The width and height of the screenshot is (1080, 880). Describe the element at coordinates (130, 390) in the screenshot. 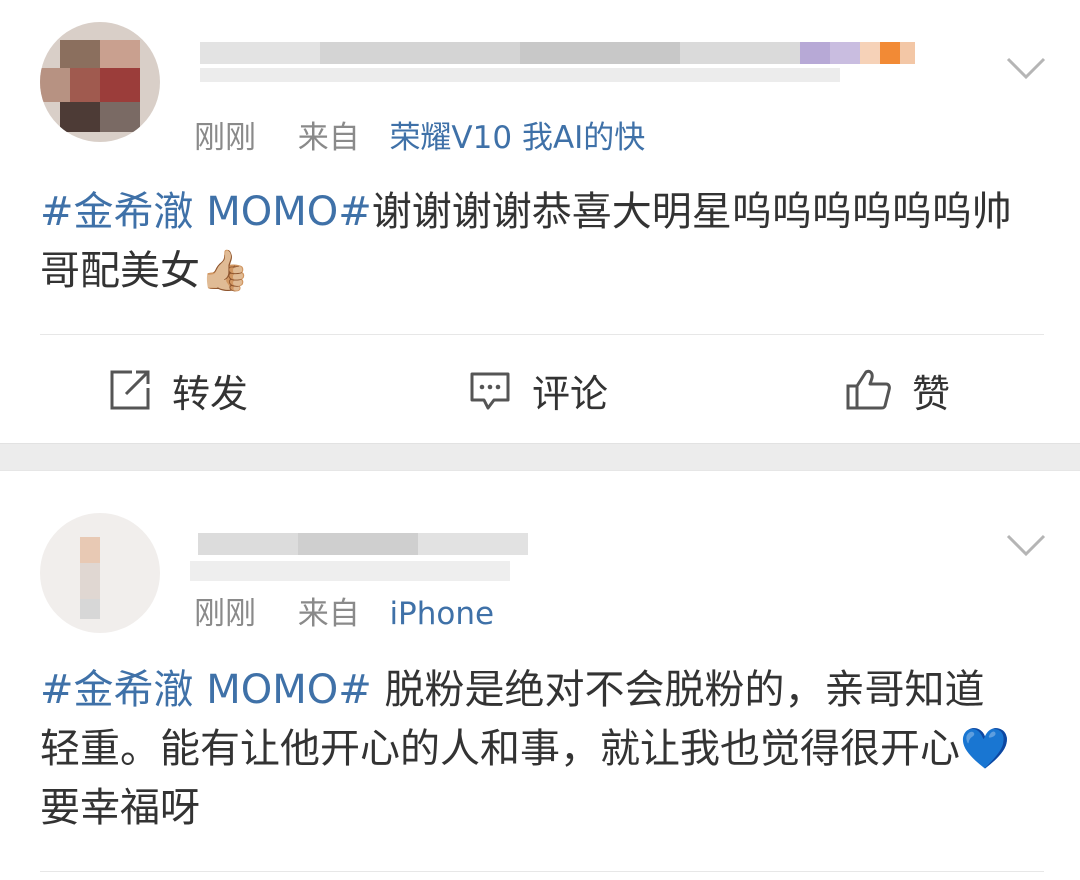

I see `share-icon` at that location.